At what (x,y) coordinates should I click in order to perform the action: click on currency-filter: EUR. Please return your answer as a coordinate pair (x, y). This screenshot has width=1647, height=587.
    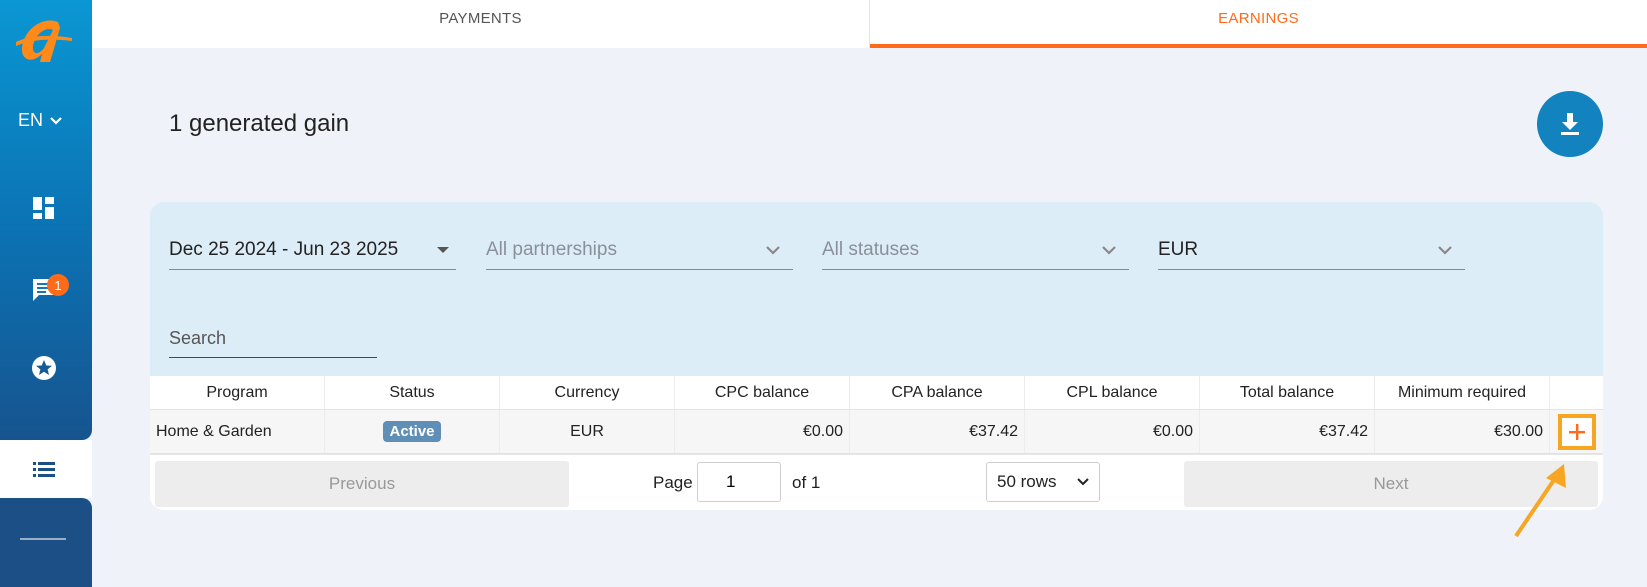
    Looking at the image, I should click on (1311, 250).